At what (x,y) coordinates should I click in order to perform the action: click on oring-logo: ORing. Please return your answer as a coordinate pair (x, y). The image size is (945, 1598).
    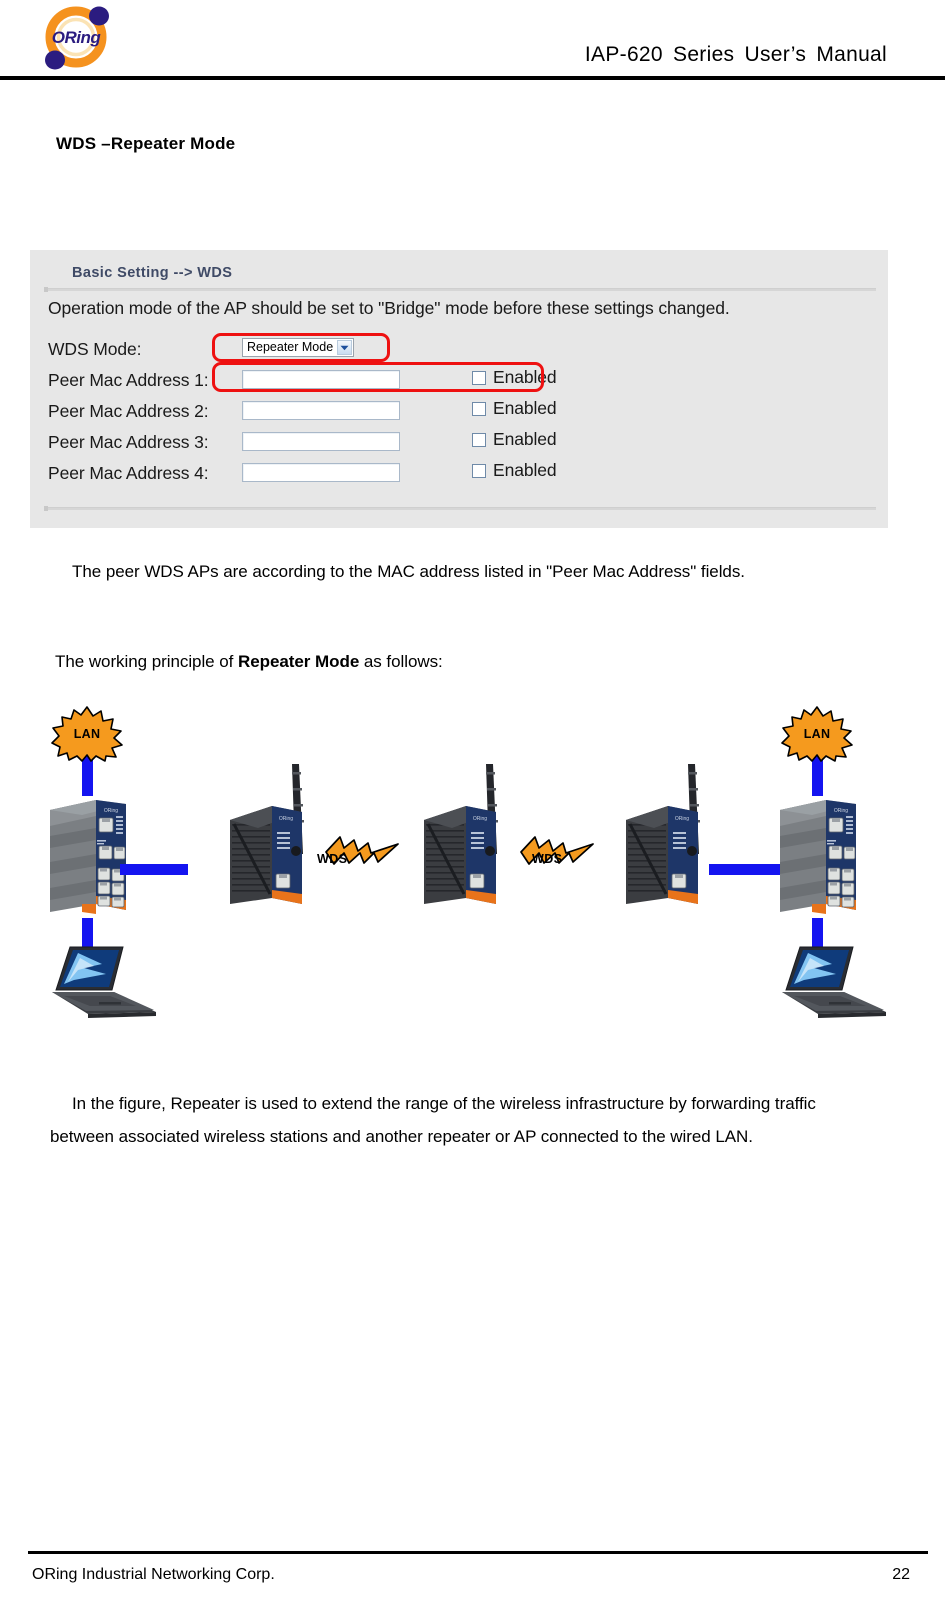
    Looking at the image, I should click on (82, 37).